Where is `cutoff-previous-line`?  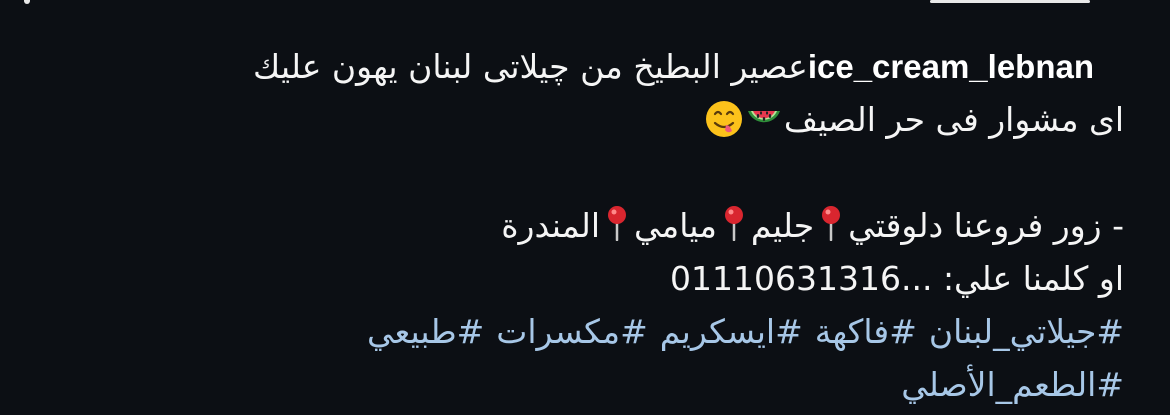 cutoff-previous-line is located at coordinates (985, 3).